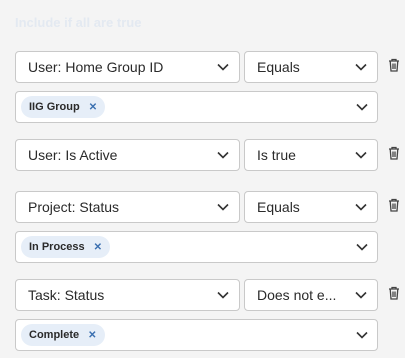 This screenshot has height=358, width=405. Describe the element at coordinates (54, 107) in the screenshot. I see `value-chip-label: IIG Group` at that location.